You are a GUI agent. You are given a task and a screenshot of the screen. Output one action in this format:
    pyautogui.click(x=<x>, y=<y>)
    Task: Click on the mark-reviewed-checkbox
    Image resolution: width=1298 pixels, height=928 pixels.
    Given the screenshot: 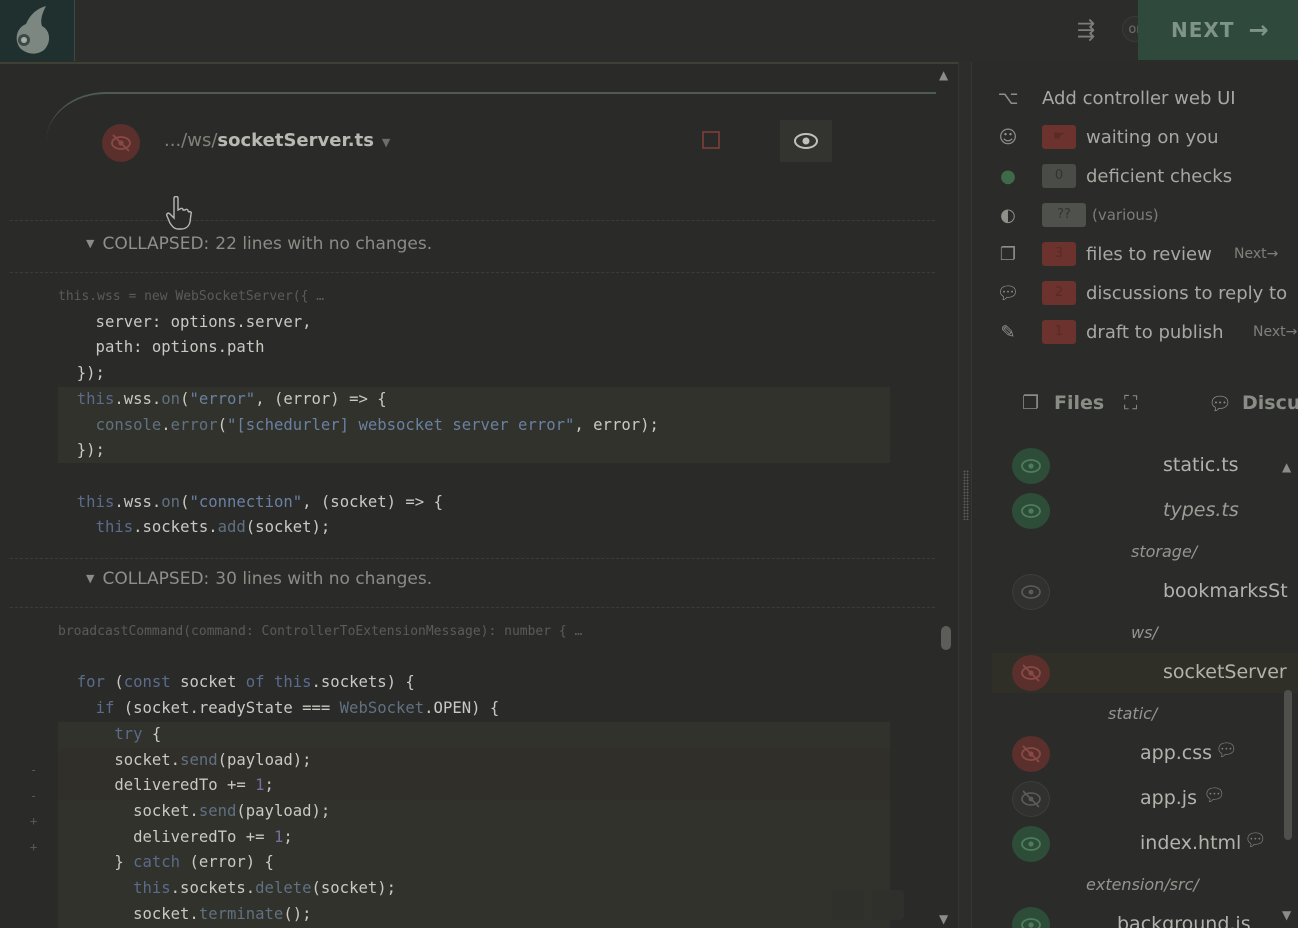 What is the action you would take?
    pyautogui.click(x=711, y=140)
    